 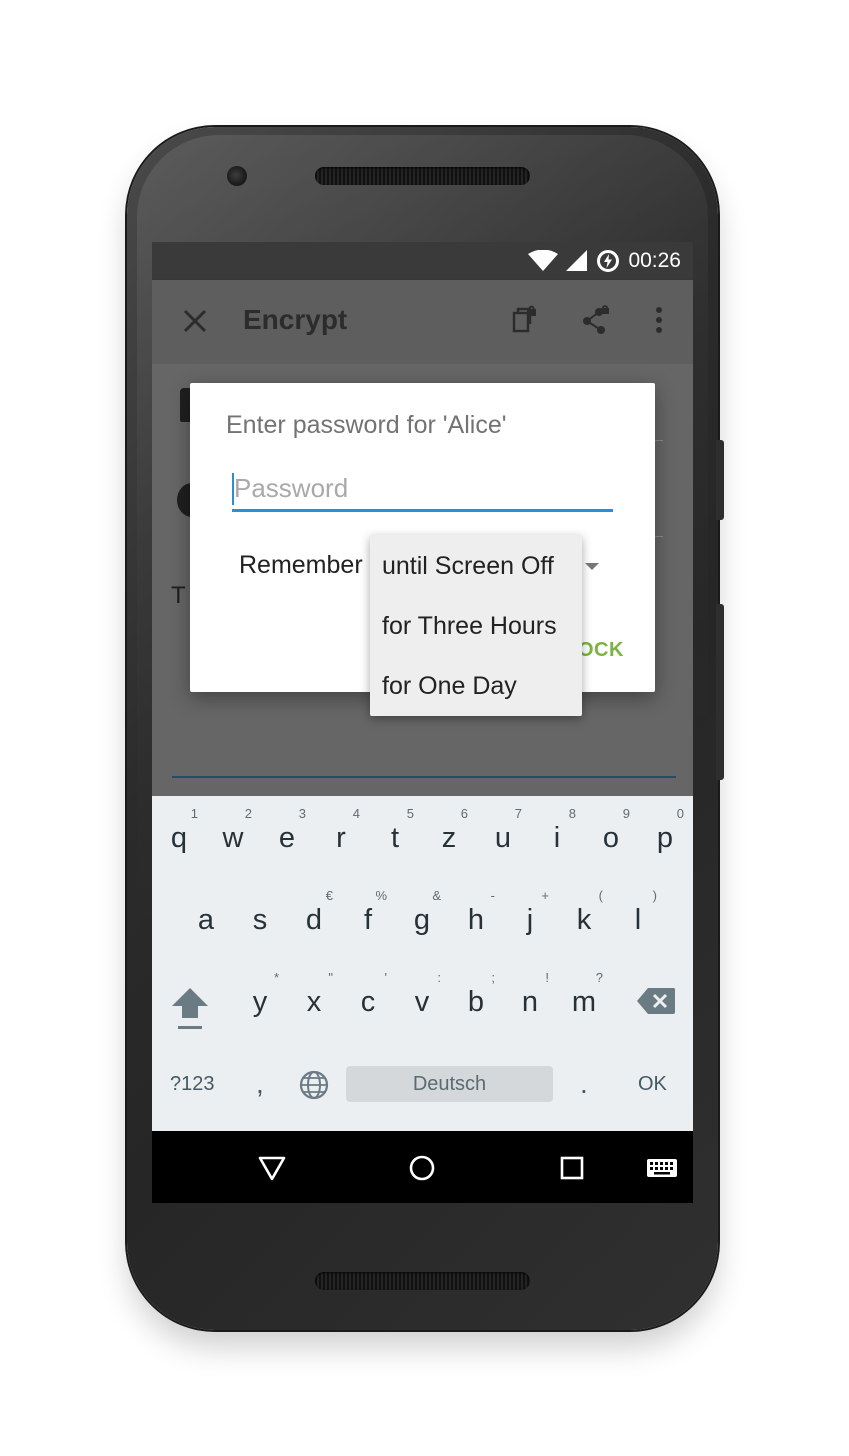 I want to click on key-hint: ", so click(x=330, y=977).